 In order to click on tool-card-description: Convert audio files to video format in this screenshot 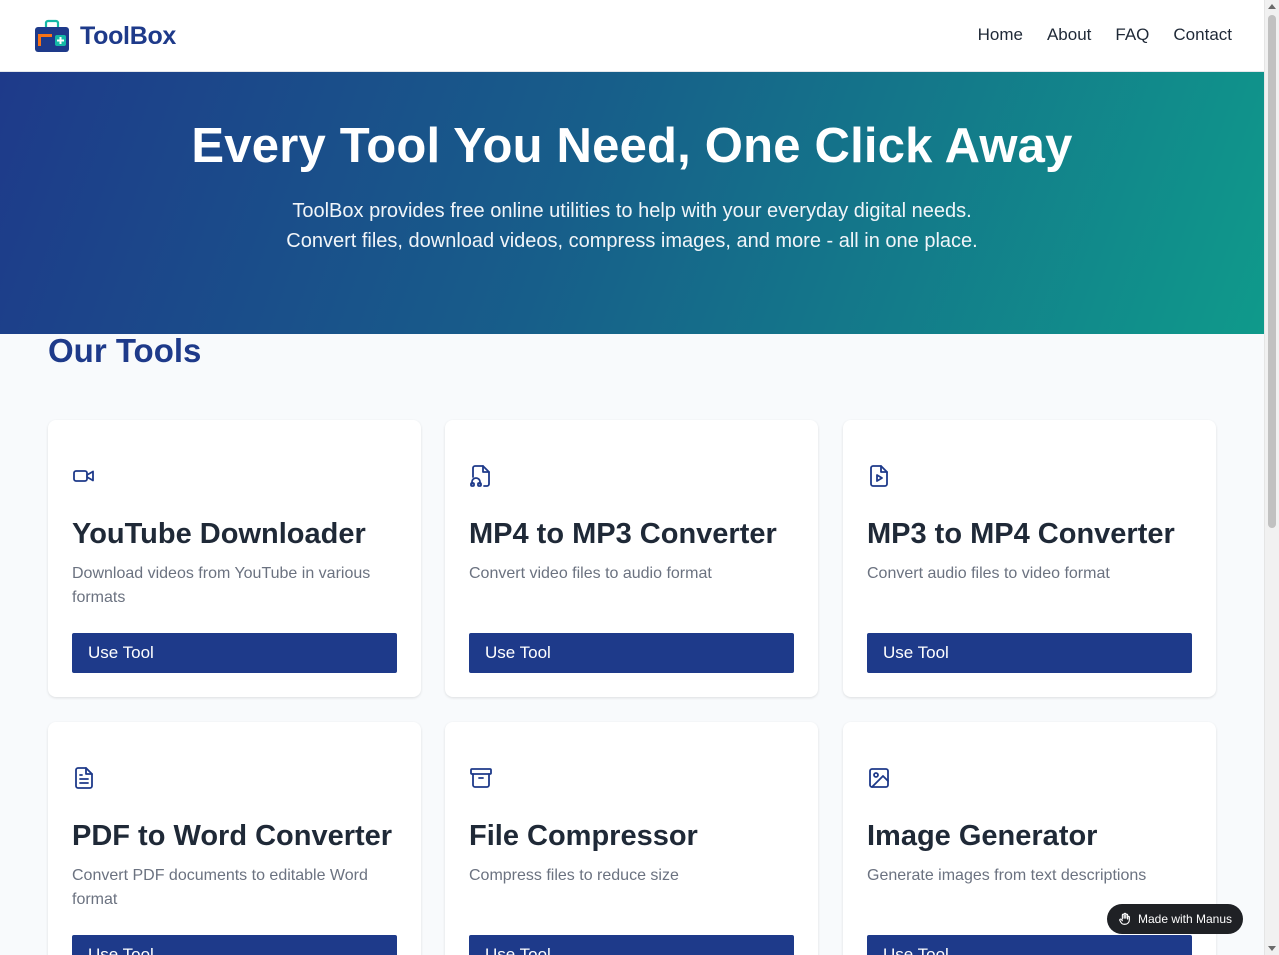, I will do `click(988, 573)`.